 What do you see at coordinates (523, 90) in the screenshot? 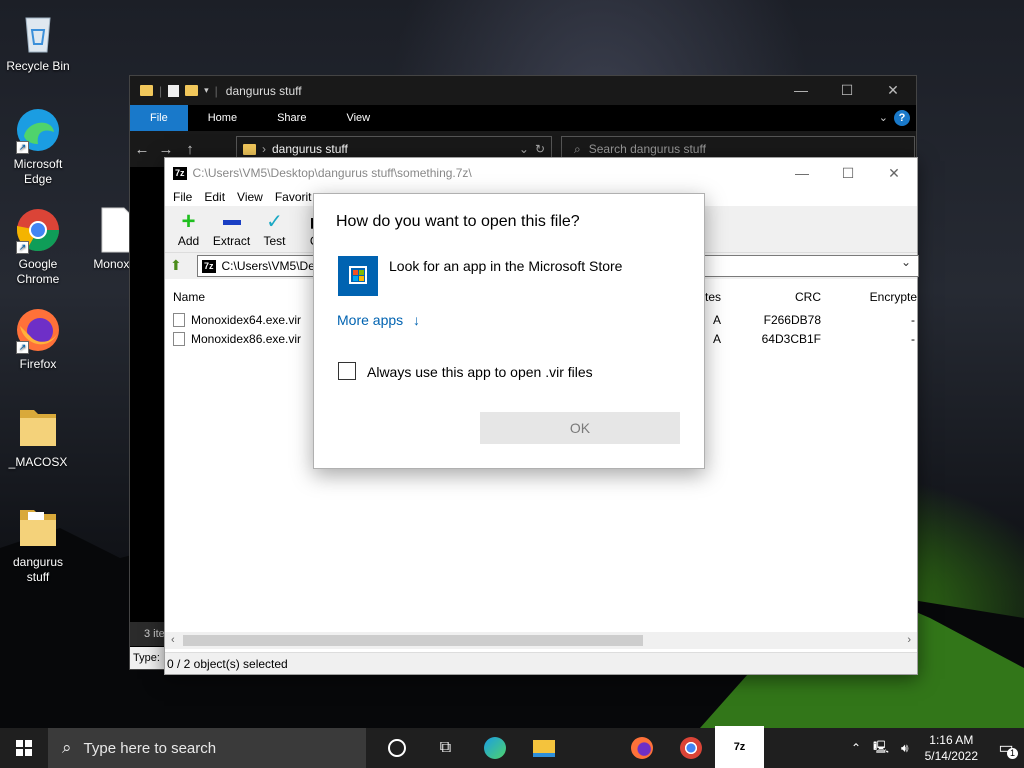
I see `explorer-title-bar: | ▾ | dangurus stuff — ☐ ✕` at bounding box center [523, 90].